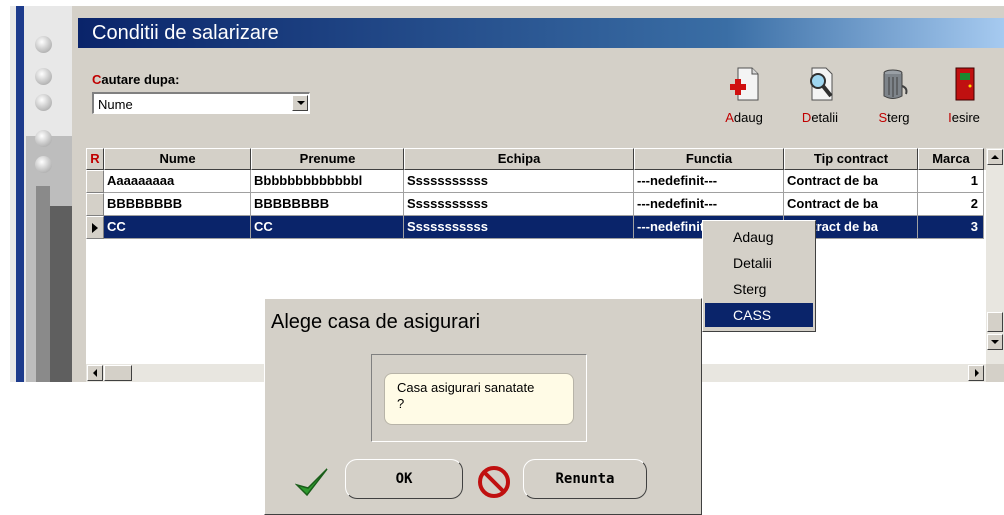 This screenshot has width=1004, height=515. Describe the element at coordinates (185, 33) in the screenshot. I see `window-title: Conditii de salarizare` at that location.